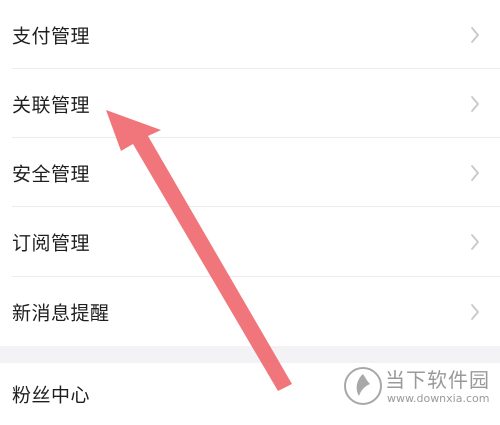 This screenshot has width=500, height=425. Describe the element at coordinates (250, 354) in the screenshot. I see `section-separator` at that location.